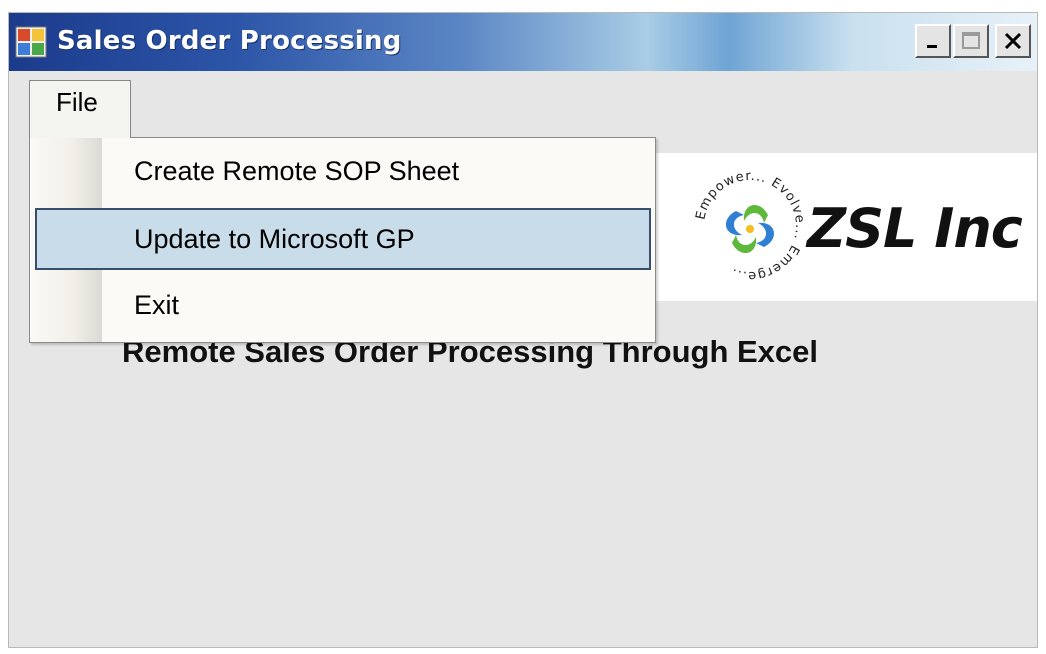 The width and height of the screenshot is (1046, 654). I want to click on menu-item-update-to-microsoft-gp: Update to Microsoft GP, so click(343, 239).